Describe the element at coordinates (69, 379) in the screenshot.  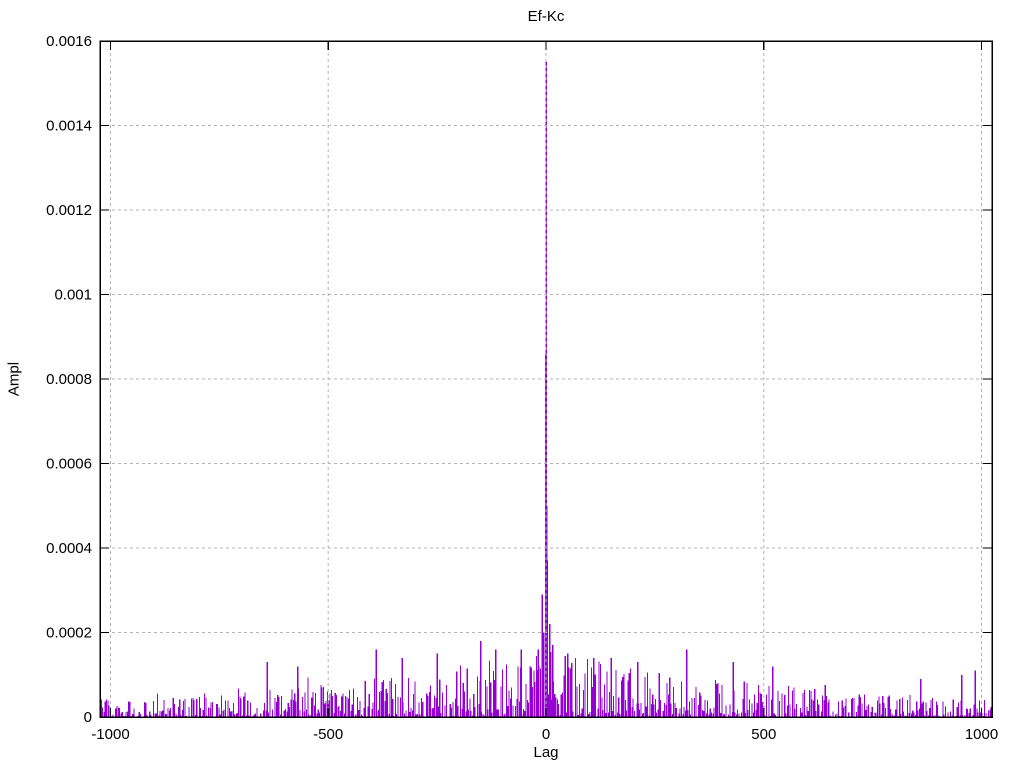
I see `y-tick-label: 0.0008` at that location.